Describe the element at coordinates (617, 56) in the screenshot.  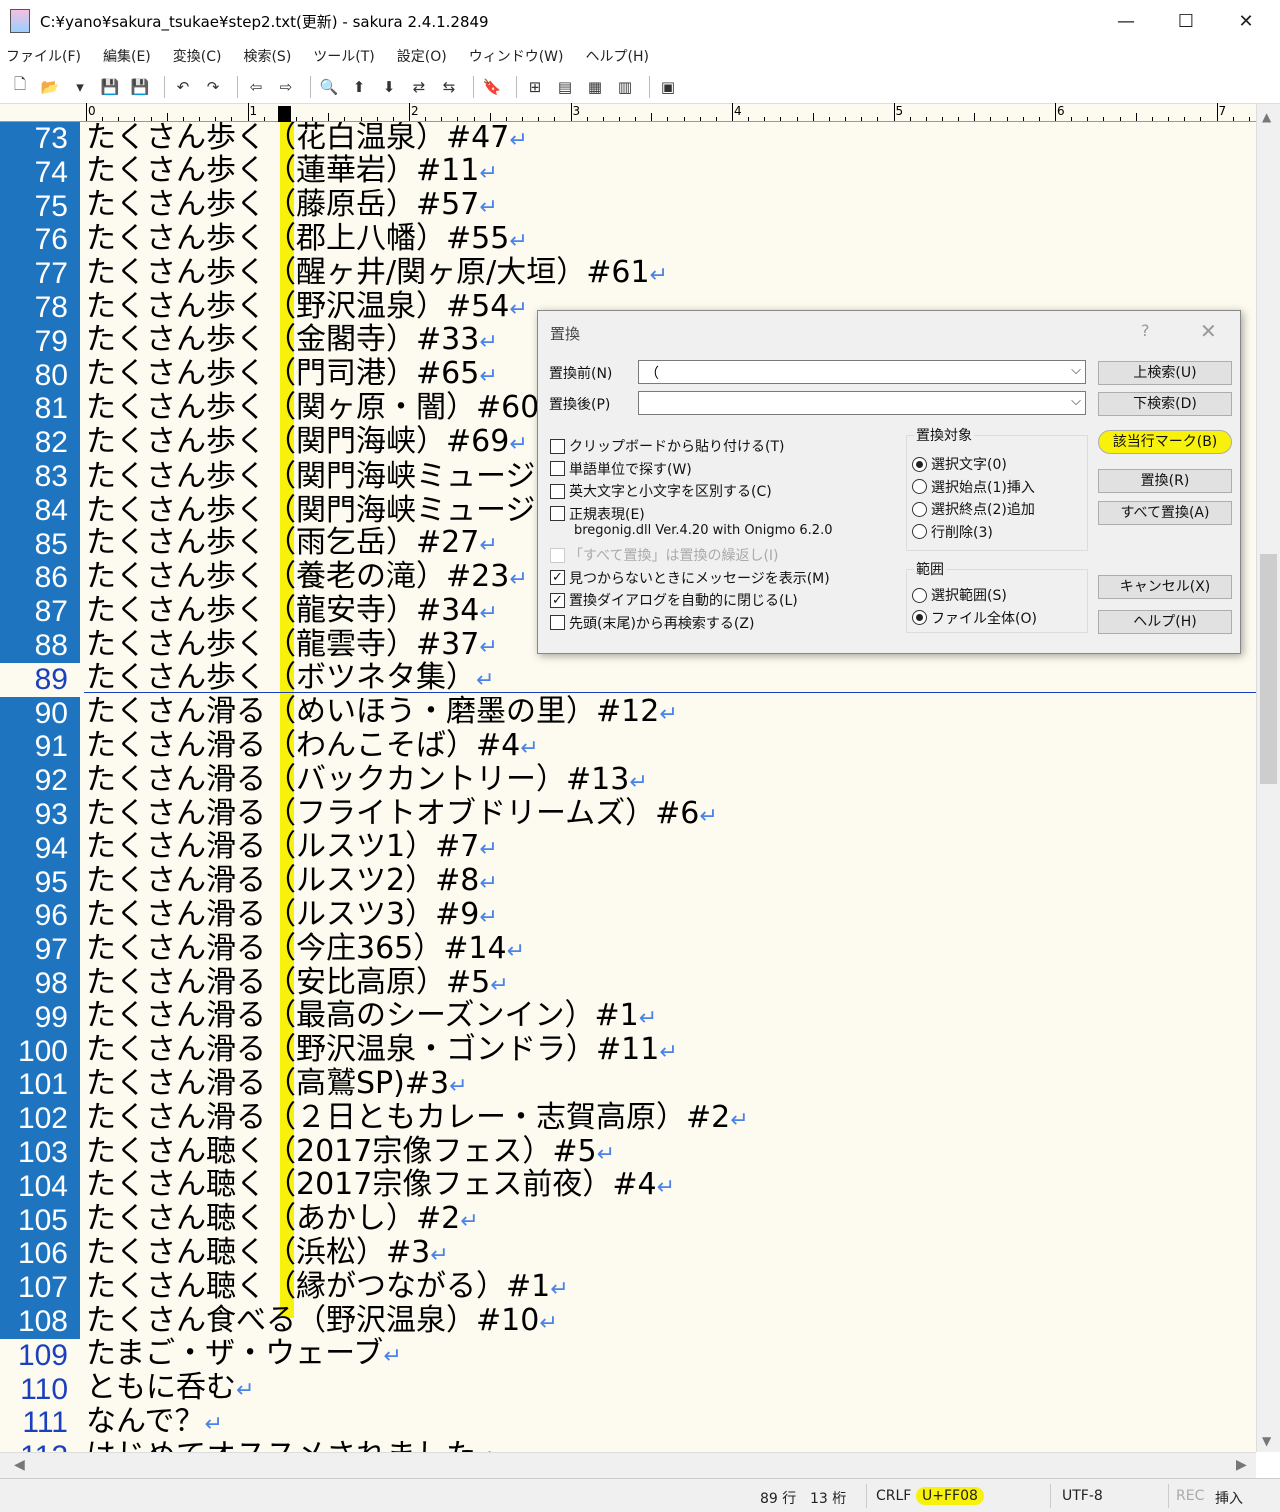
I see `menu-help: ヘルプ(H)` at that location.